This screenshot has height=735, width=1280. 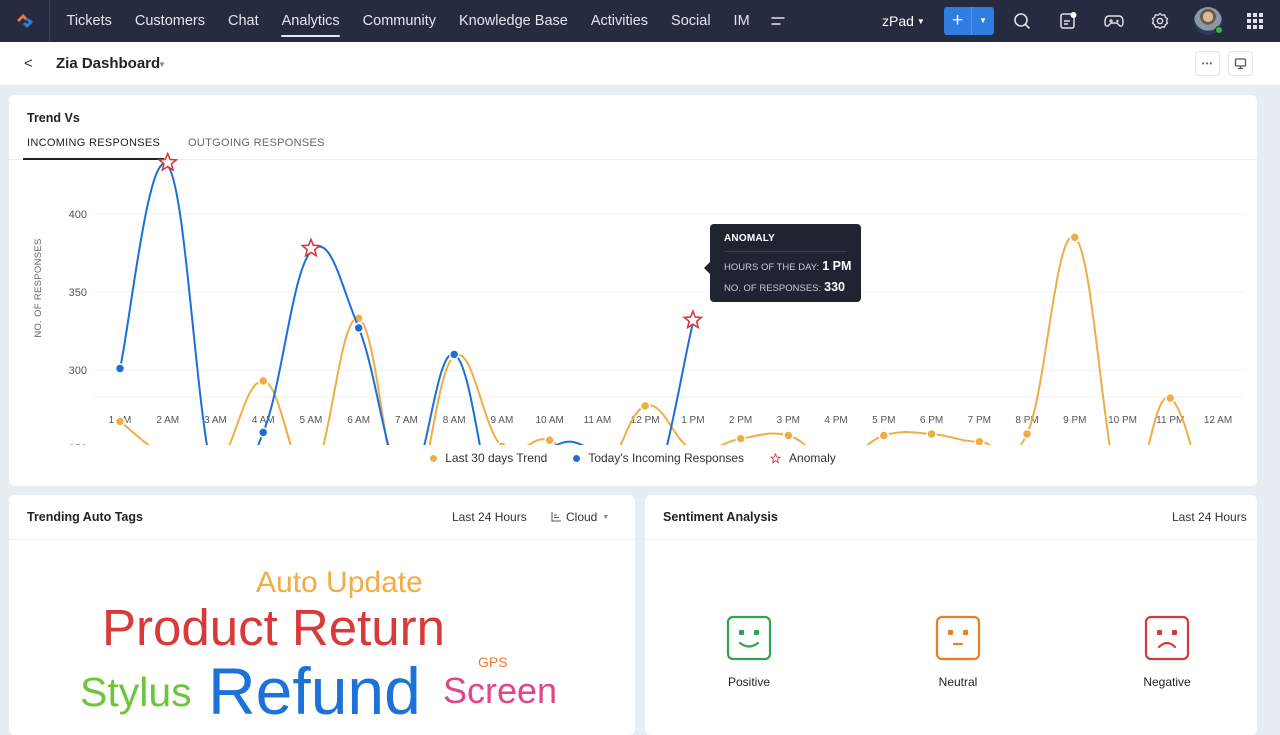 I want to click on y-tick-label: 250, so click(x=78, y=444).